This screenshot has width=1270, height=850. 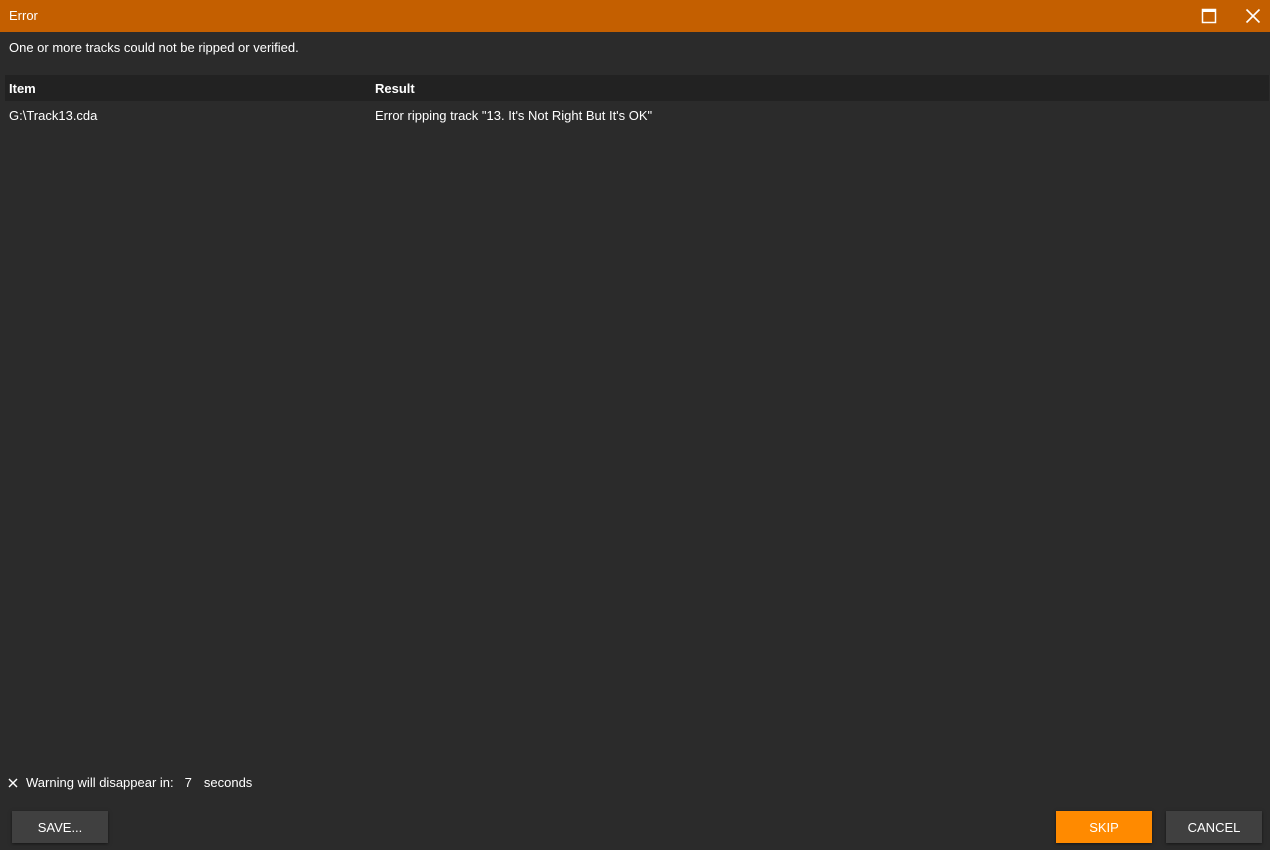 I want to click on cell-item: G:\Track13.cda, so click(x=53, y=115).